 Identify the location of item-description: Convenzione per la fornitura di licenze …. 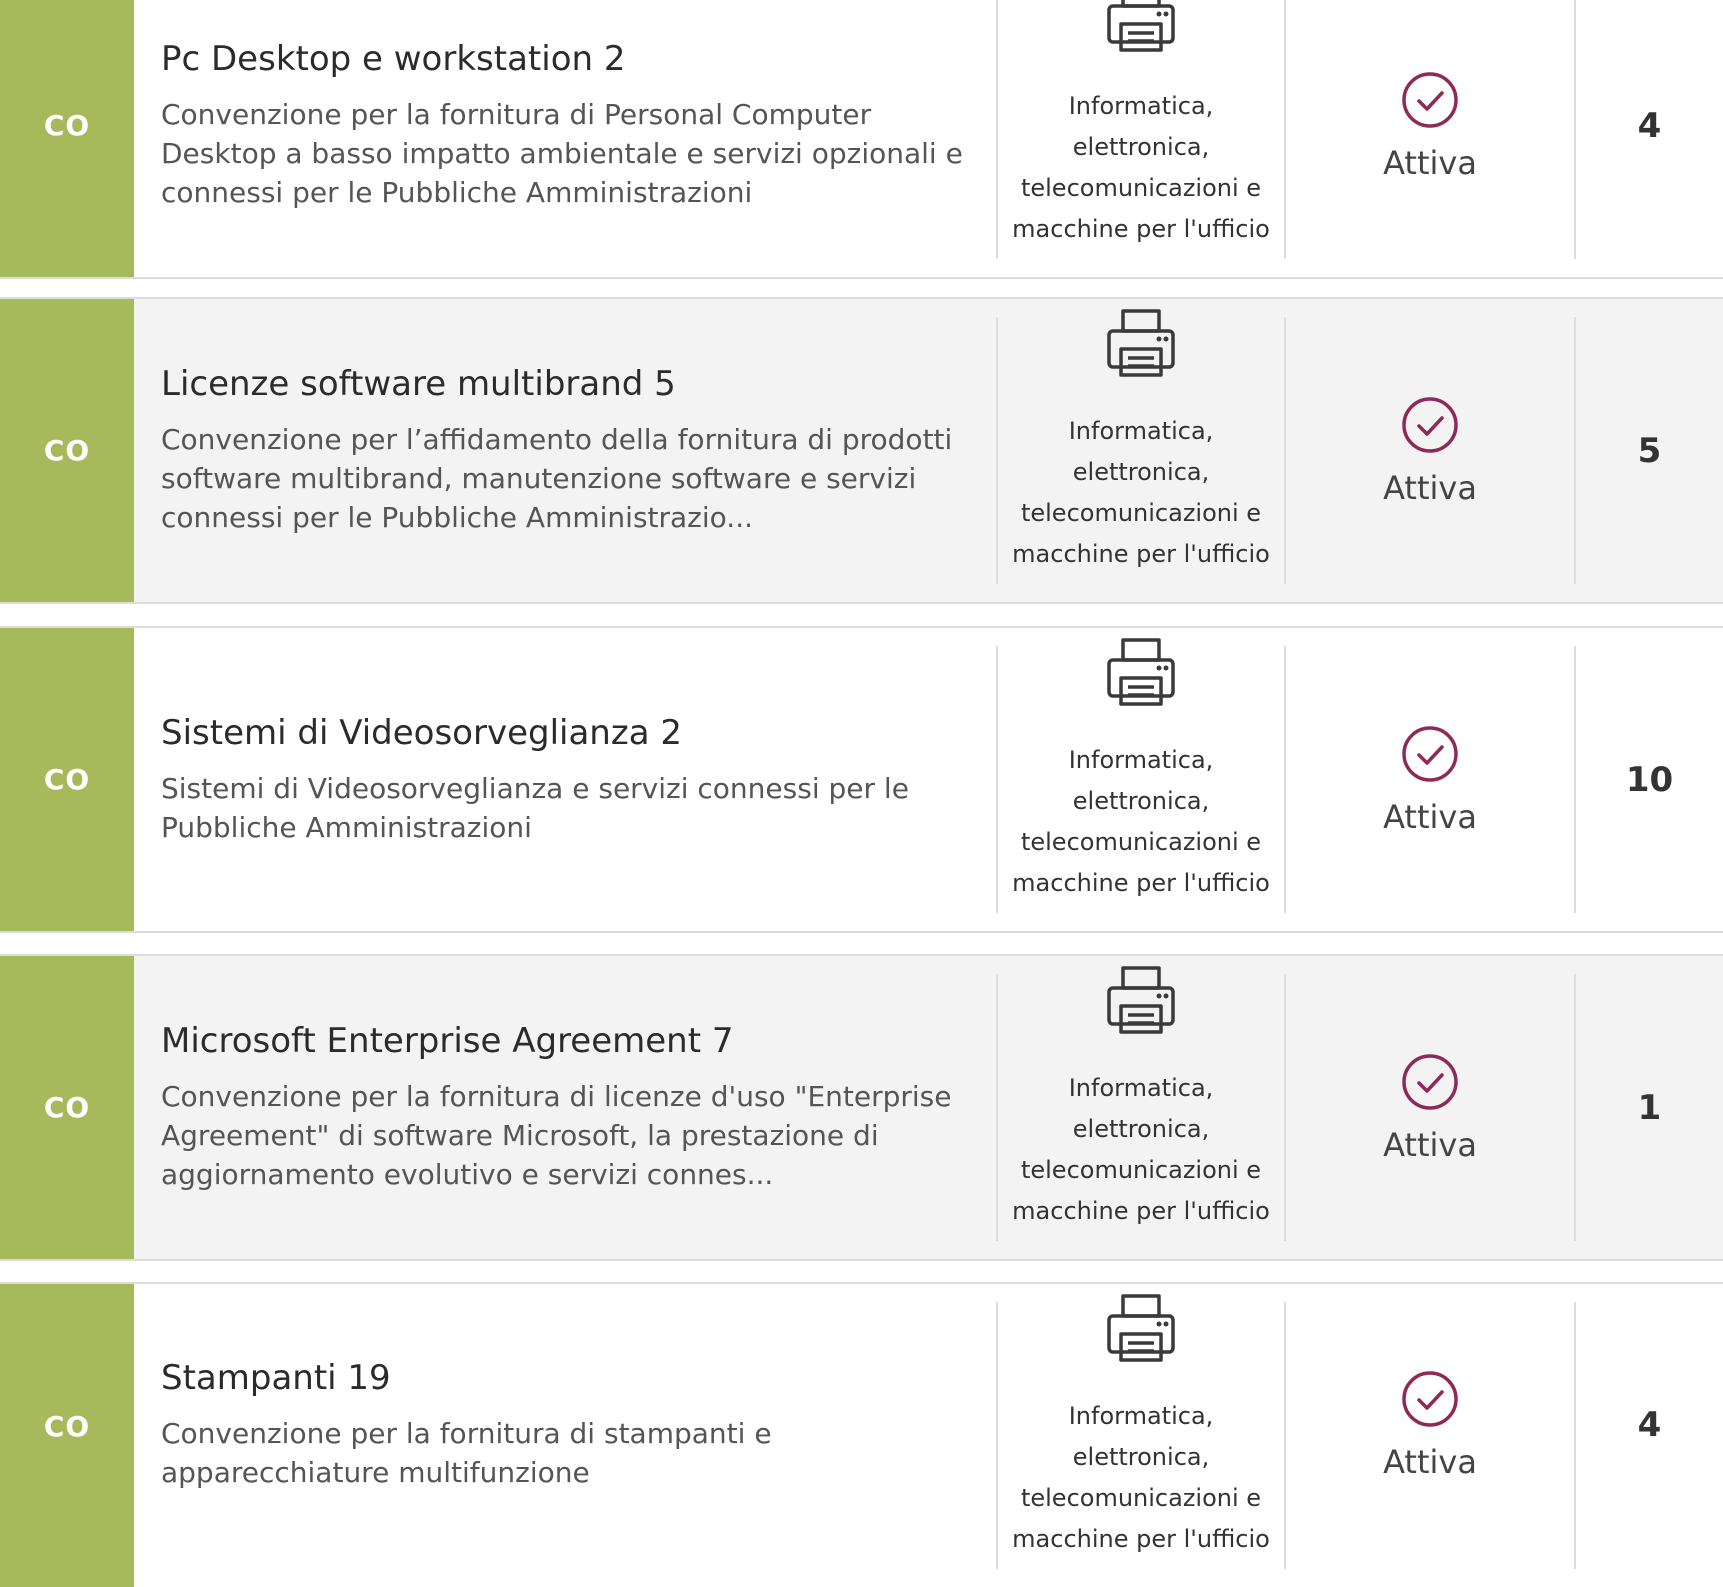
(556, 1135).